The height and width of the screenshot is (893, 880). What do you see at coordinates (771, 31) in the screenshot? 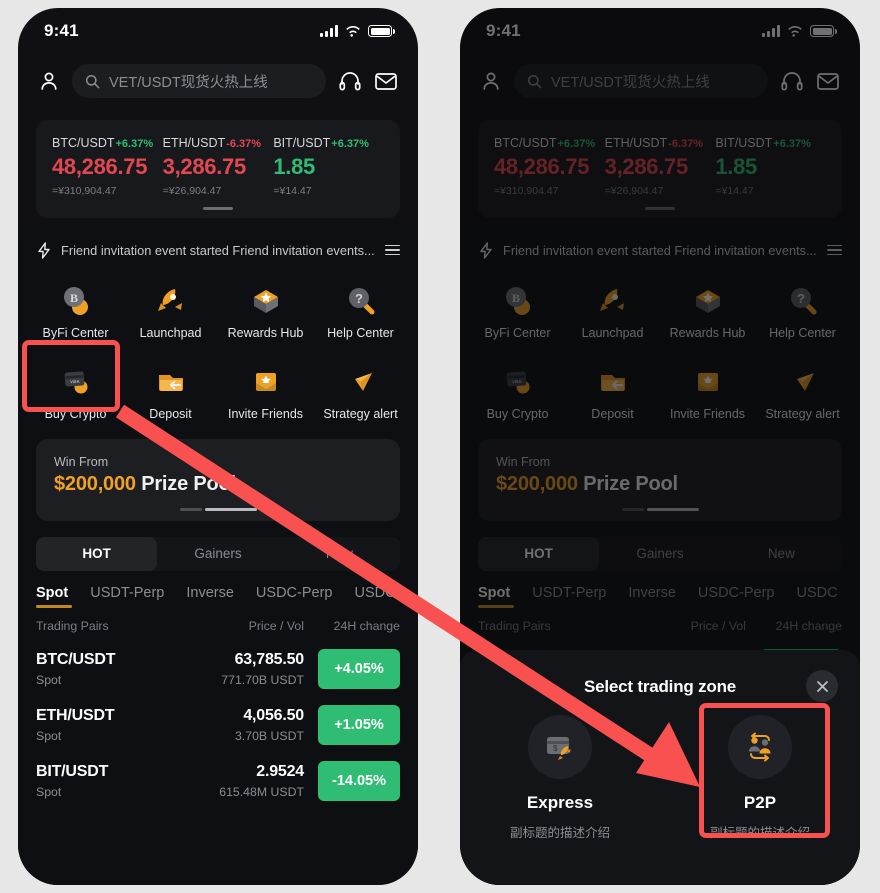
I see `signal-bars-icon` at bounding box center [771, 31].